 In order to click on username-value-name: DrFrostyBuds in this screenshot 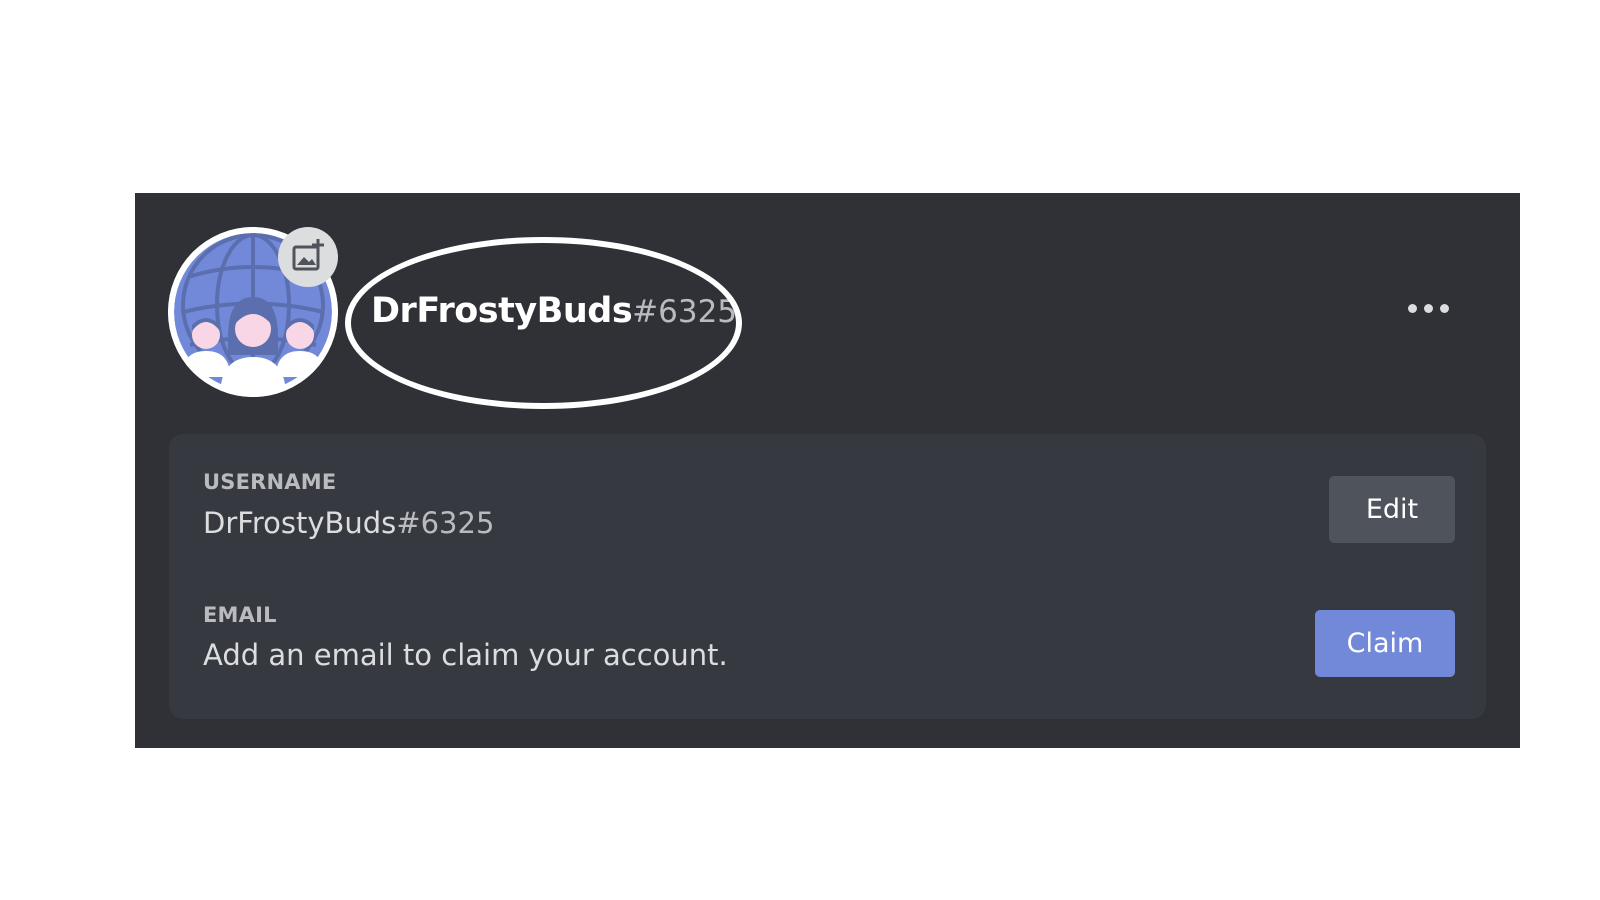, I will do `click(300, 523)`.